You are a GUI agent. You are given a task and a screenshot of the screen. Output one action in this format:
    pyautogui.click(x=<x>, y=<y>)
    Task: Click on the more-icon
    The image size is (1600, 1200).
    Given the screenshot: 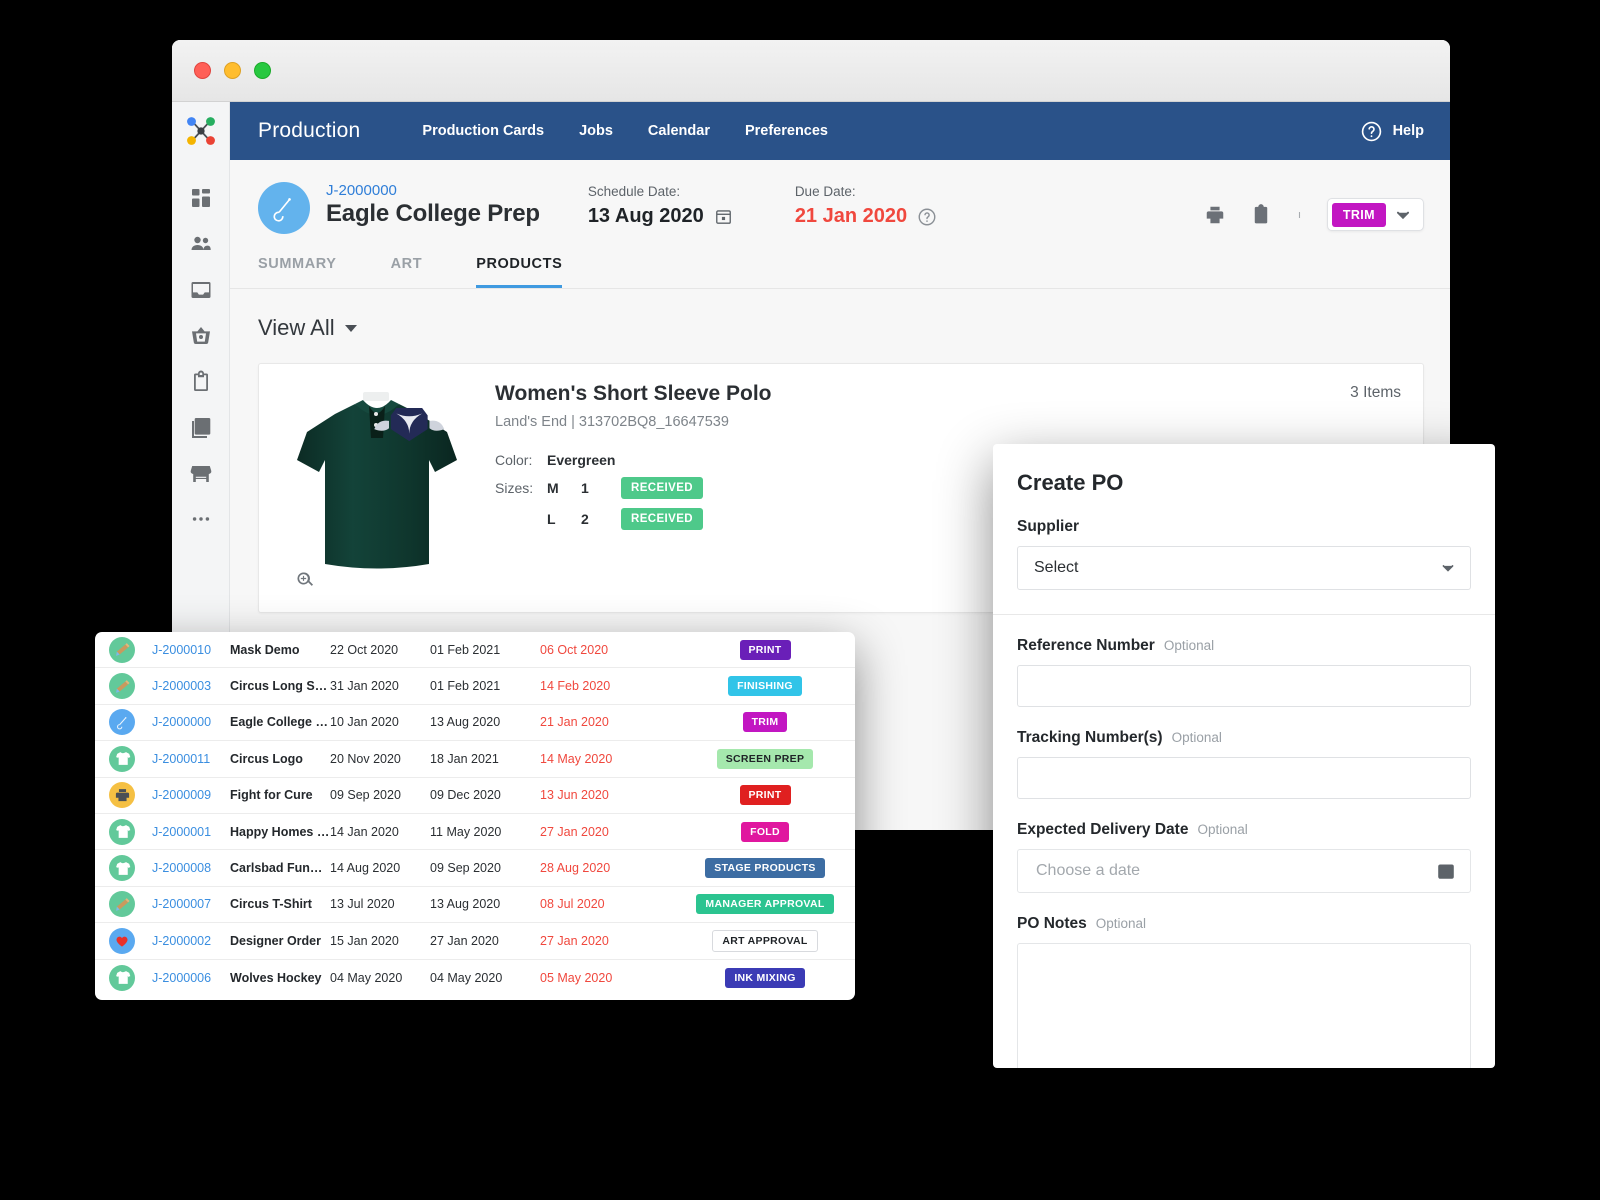 What is the action you would take?
    pyautogui.click(x=201, y=519)
    